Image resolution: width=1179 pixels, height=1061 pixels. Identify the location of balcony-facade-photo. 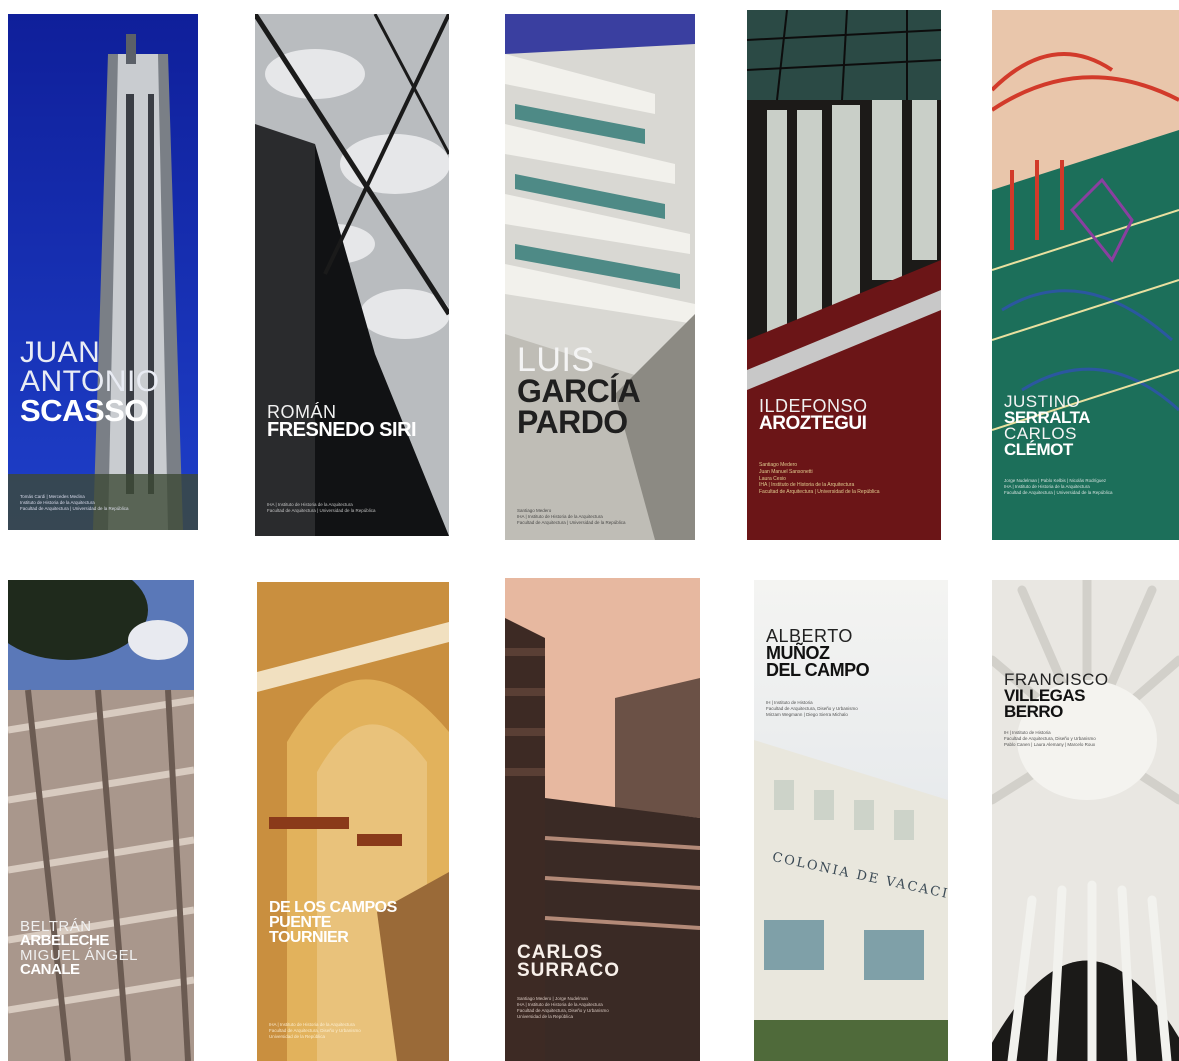
(101, 820).